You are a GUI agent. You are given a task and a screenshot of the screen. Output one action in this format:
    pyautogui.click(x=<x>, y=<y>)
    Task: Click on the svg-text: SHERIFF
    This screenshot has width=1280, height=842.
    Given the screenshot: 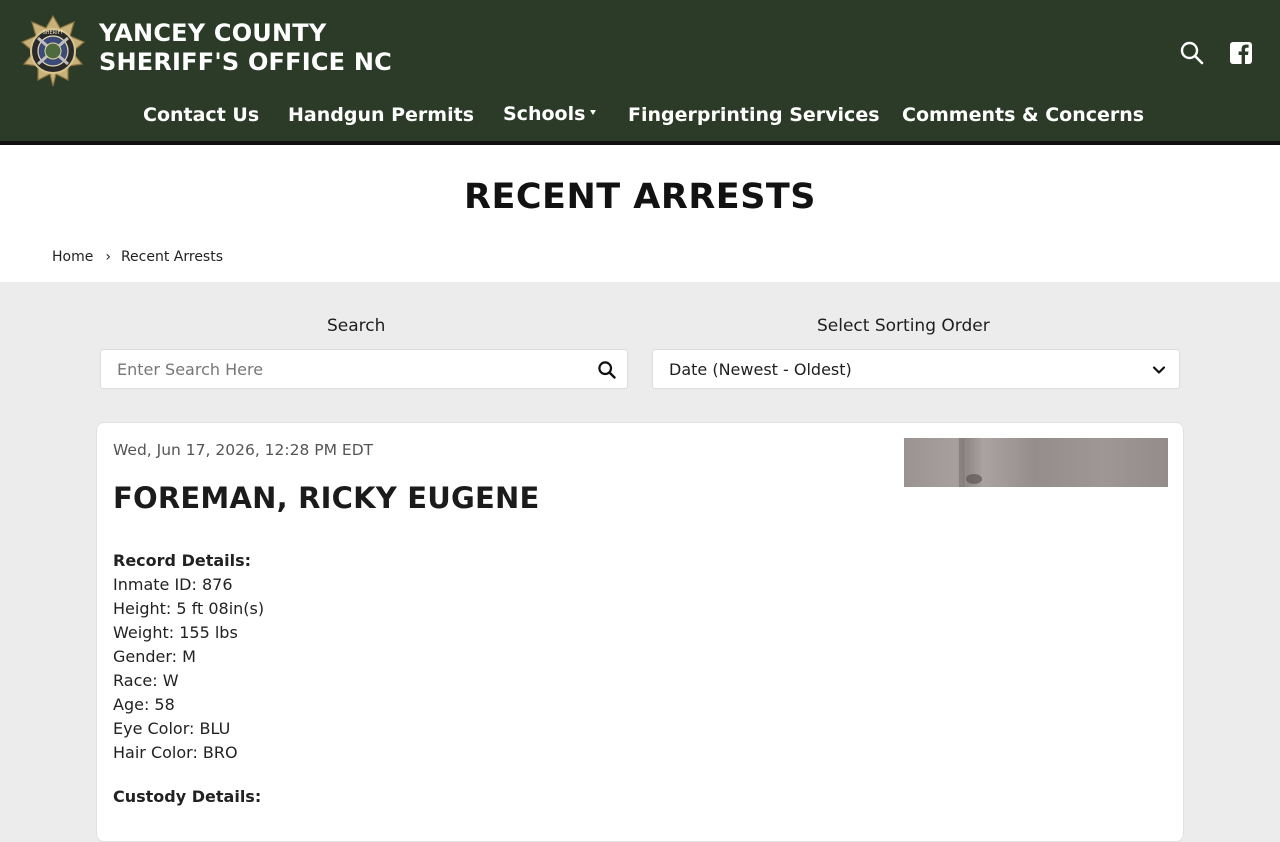 What is the action you would take?
    pyautogui.click(x=53, y=33)
    